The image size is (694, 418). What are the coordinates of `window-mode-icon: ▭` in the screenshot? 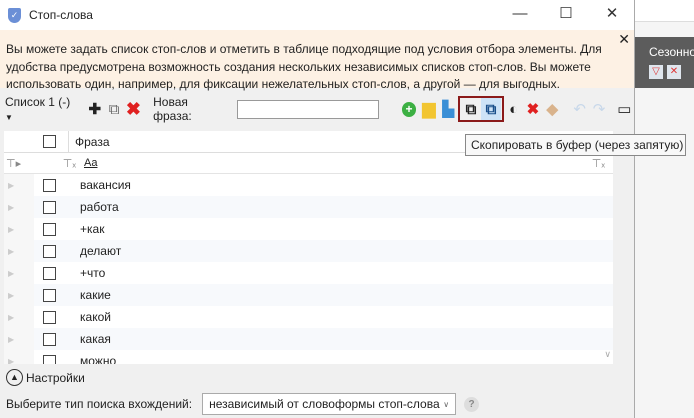 It's located at (624, 109).